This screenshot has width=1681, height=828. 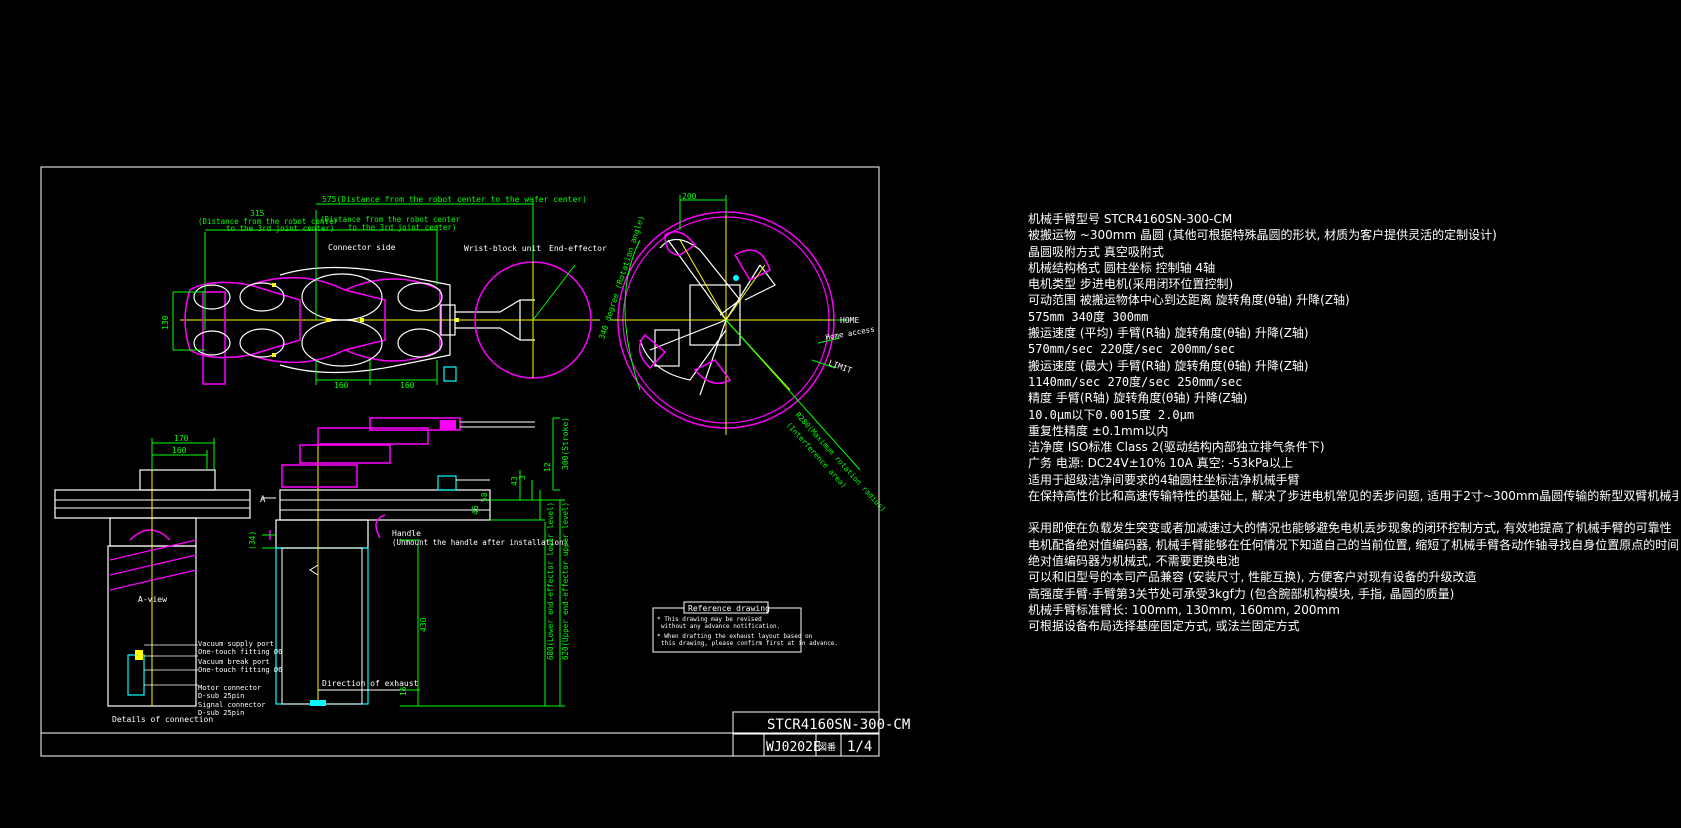 What do you see at coordinates (179, 450) in the screenshot?
I see `dim-160c-label: 160` at bounding box center [179, 450].